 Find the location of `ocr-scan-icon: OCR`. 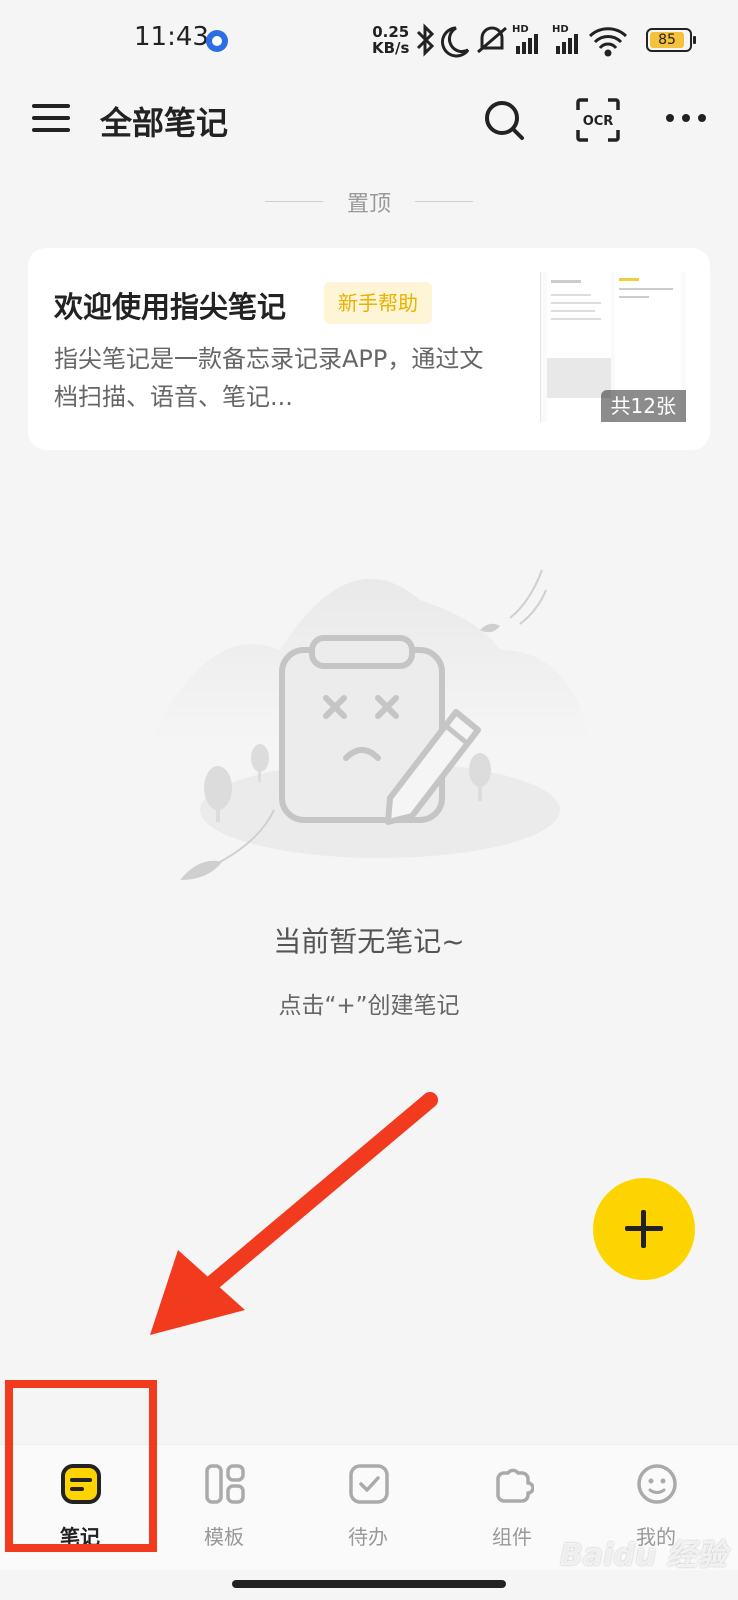

ocr-scan-icon: OCR is located at coordinates (598, 120).